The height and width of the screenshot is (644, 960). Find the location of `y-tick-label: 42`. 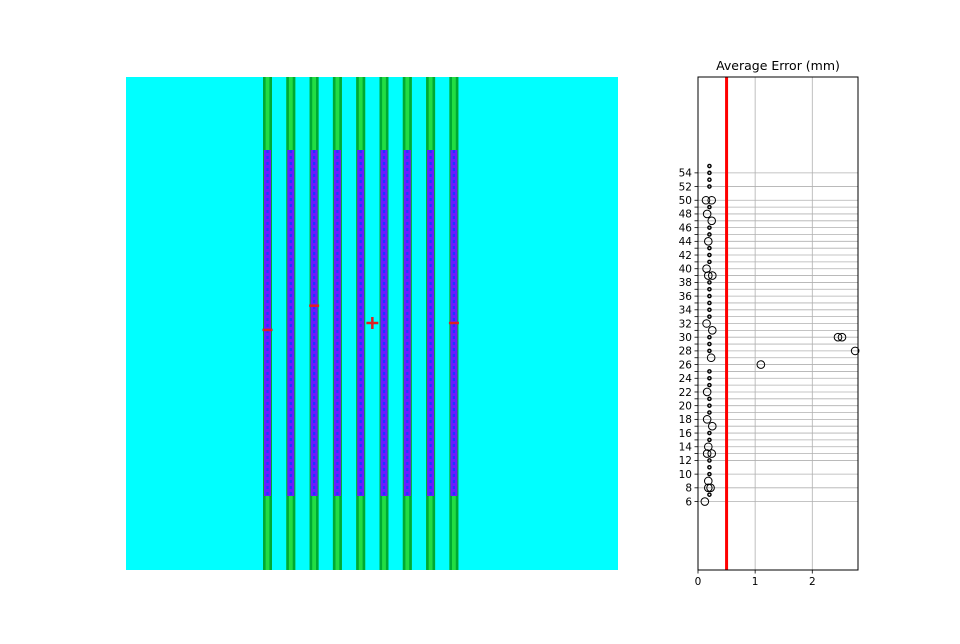

y-tick-label: 42 is located at coordinates (685, 256).